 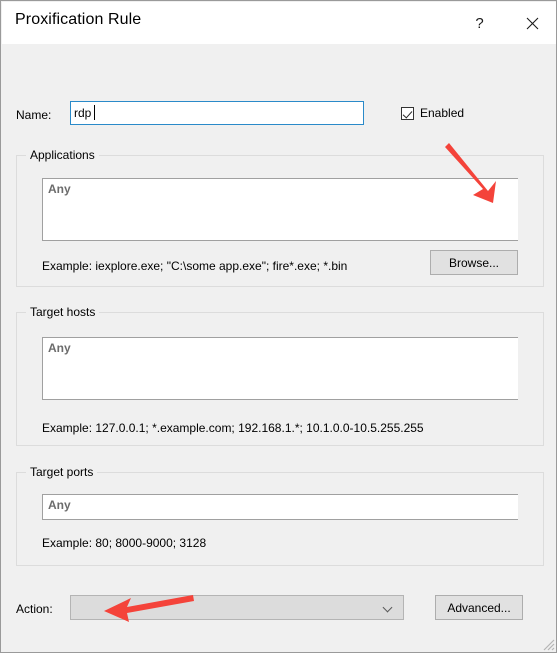 I want to click on target-ports-group-title: Target ports, so click(x=62, y=472).